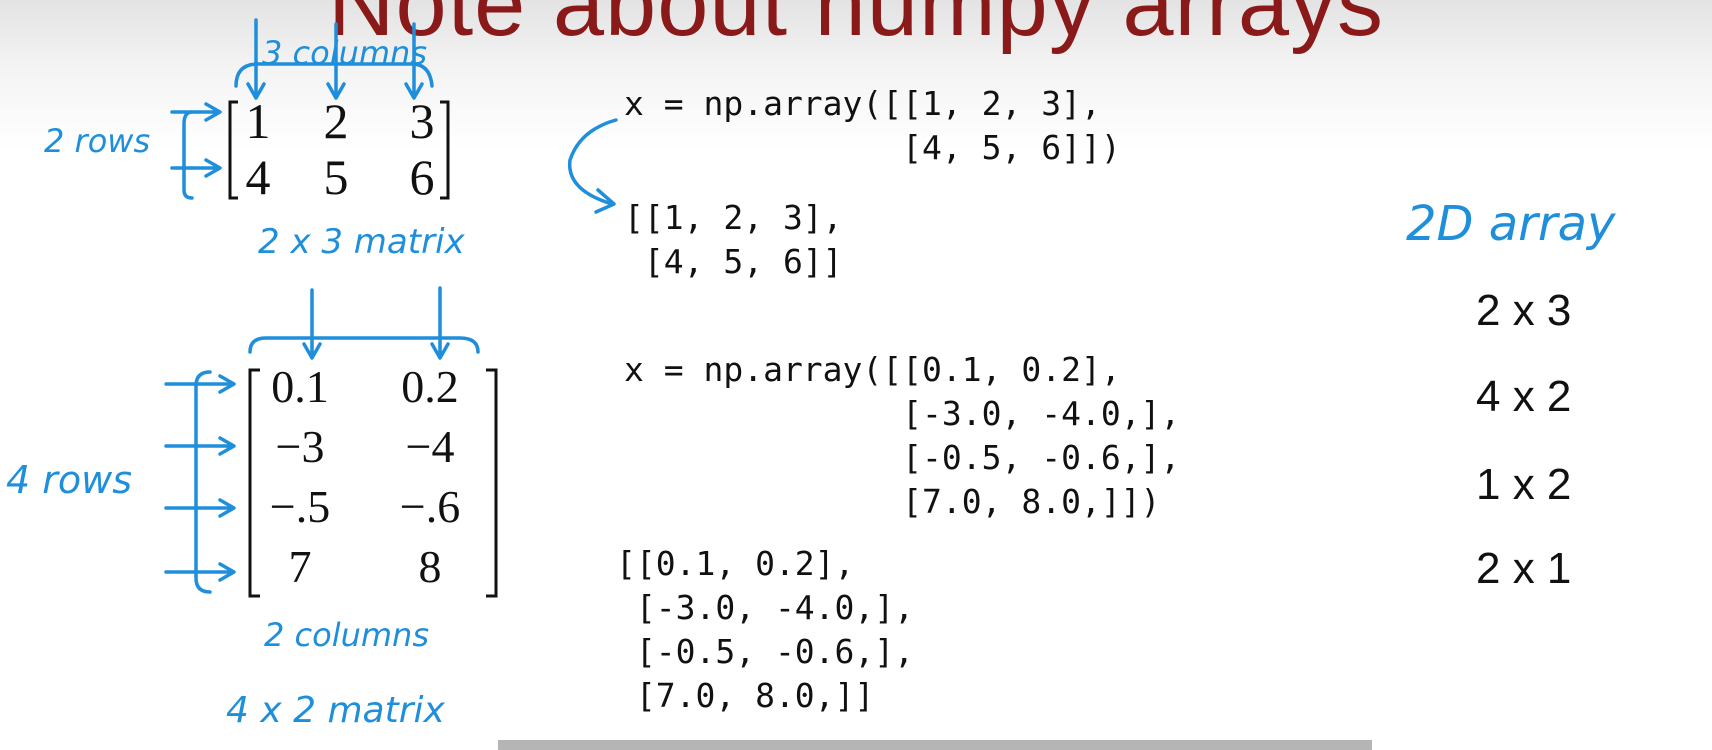  Describe the element at coordinates (1524, 396) in the screenshot. I see `shape-label: 4 x 2` at that location.